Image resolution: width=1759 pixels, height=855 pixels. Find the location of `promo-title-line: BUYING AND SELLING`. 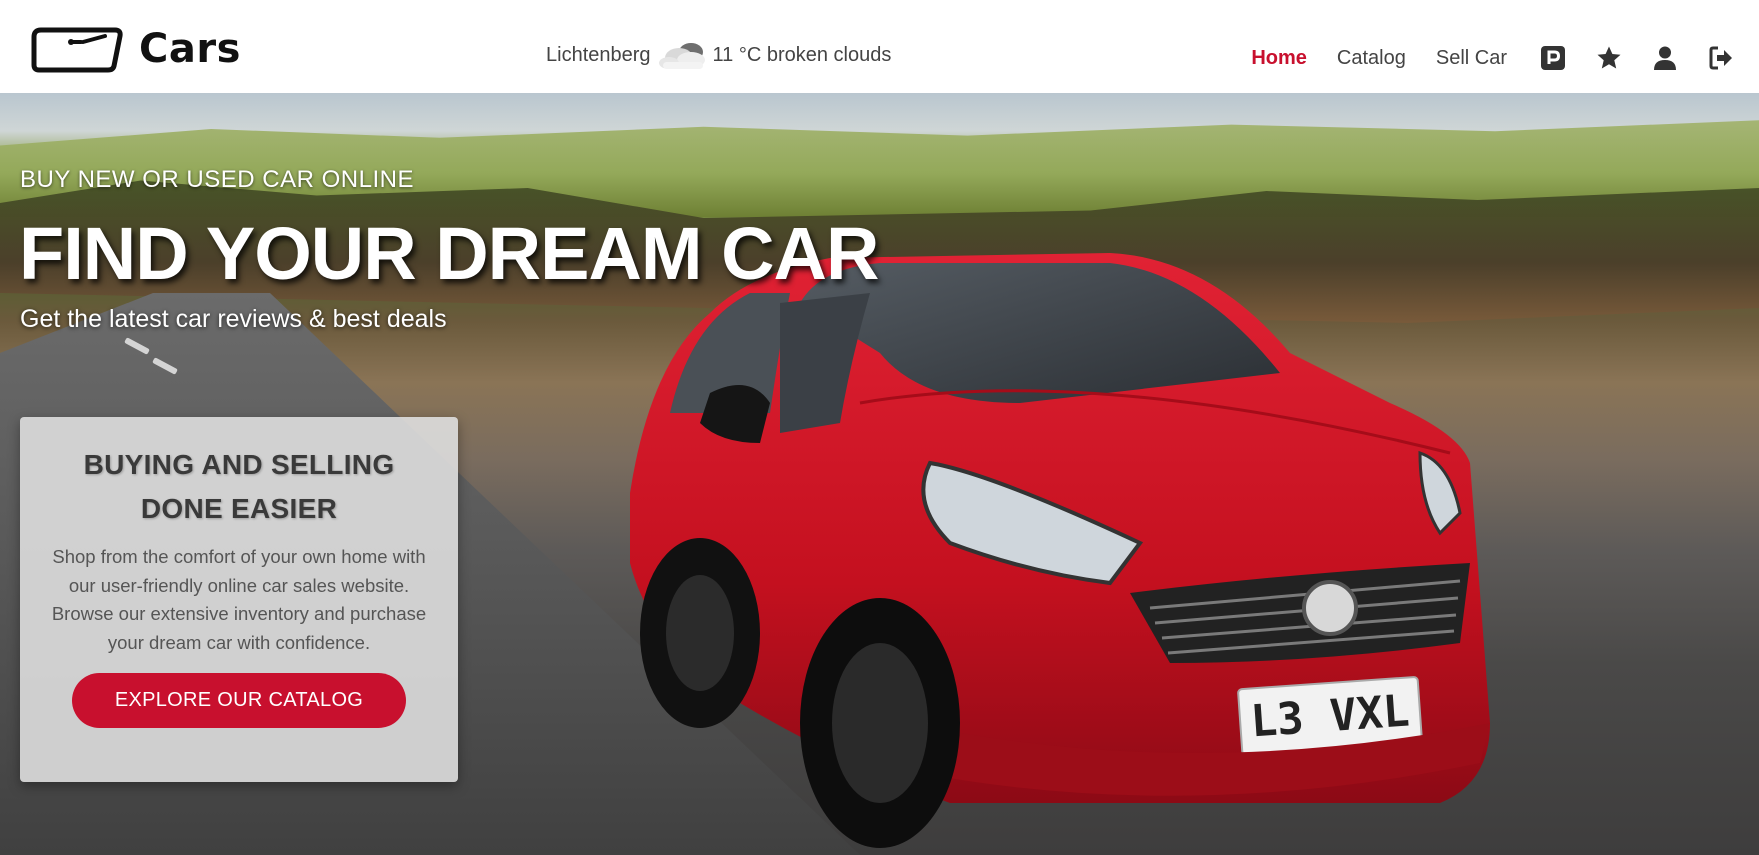

promo-title-line: BUYING AND SELLING is located at coordinates (239, 464).